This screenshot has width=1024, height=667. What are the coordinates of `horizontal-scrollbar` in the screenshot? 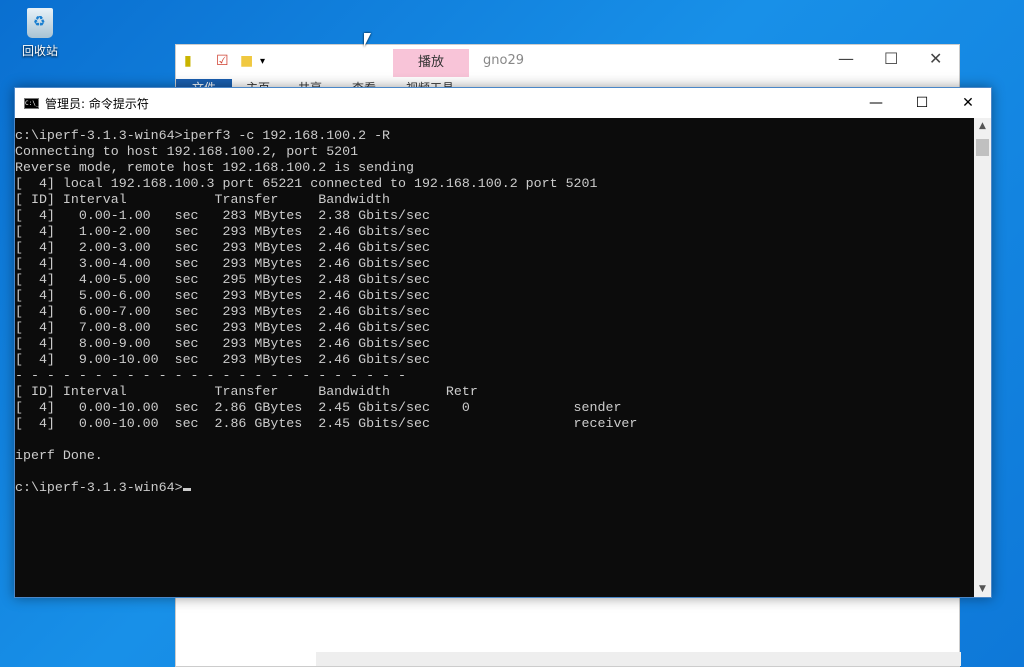 It's located at (638, 659).